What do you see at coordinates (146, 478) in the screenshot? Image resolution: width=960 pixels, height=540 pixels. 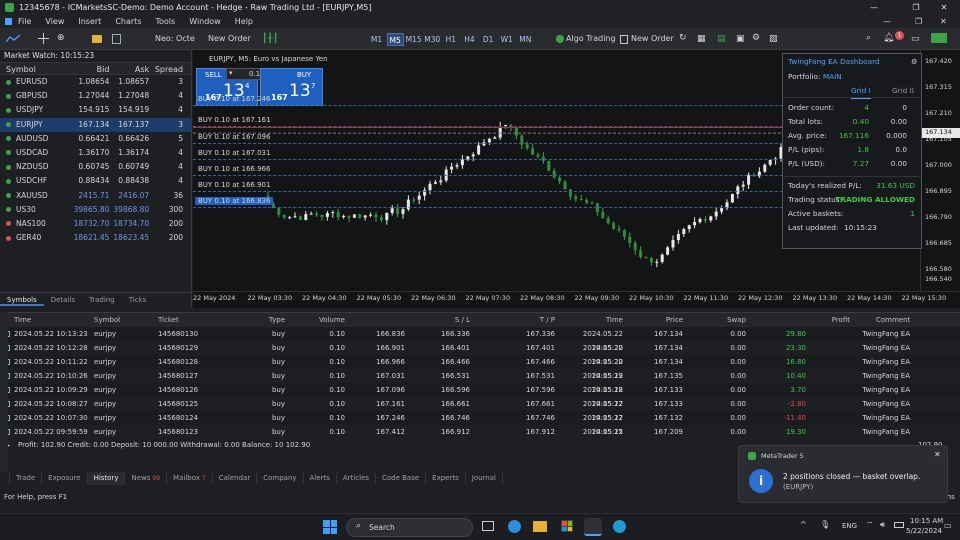 I see `toolbox-tab-news: News 99` at bounding box center [146, 478].